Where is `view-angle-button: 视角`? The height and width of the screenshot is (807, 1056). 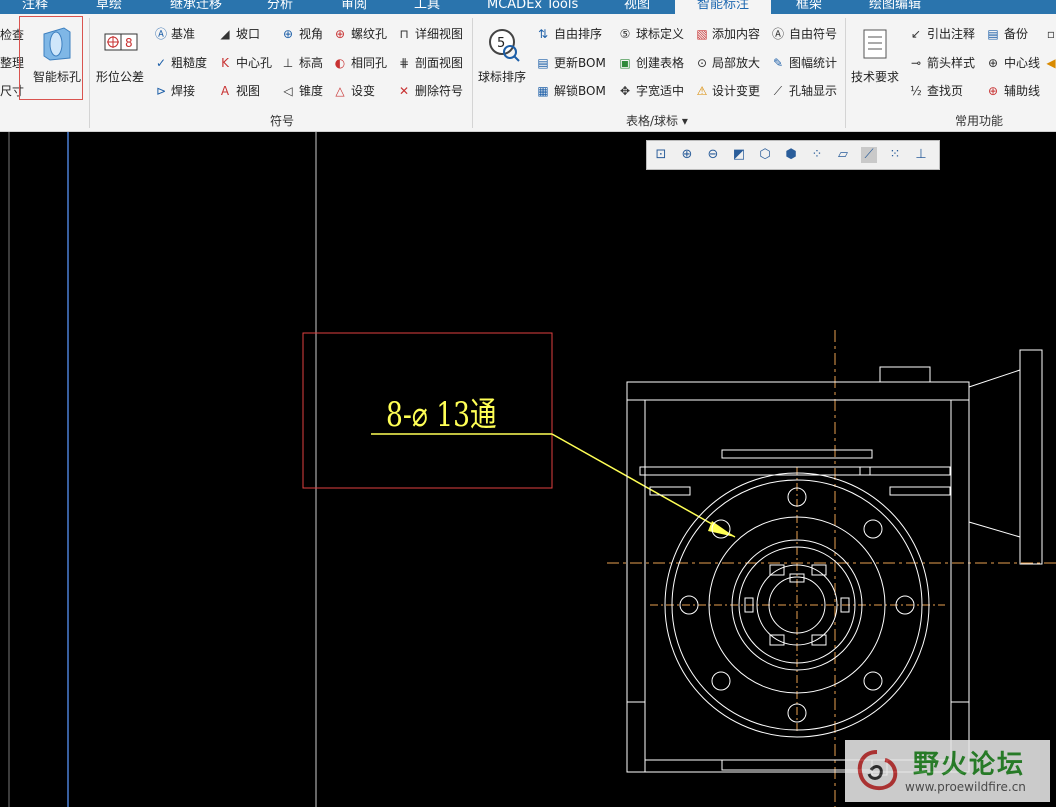 view-angle-button: 视角 is located at coordinates (311, 34).